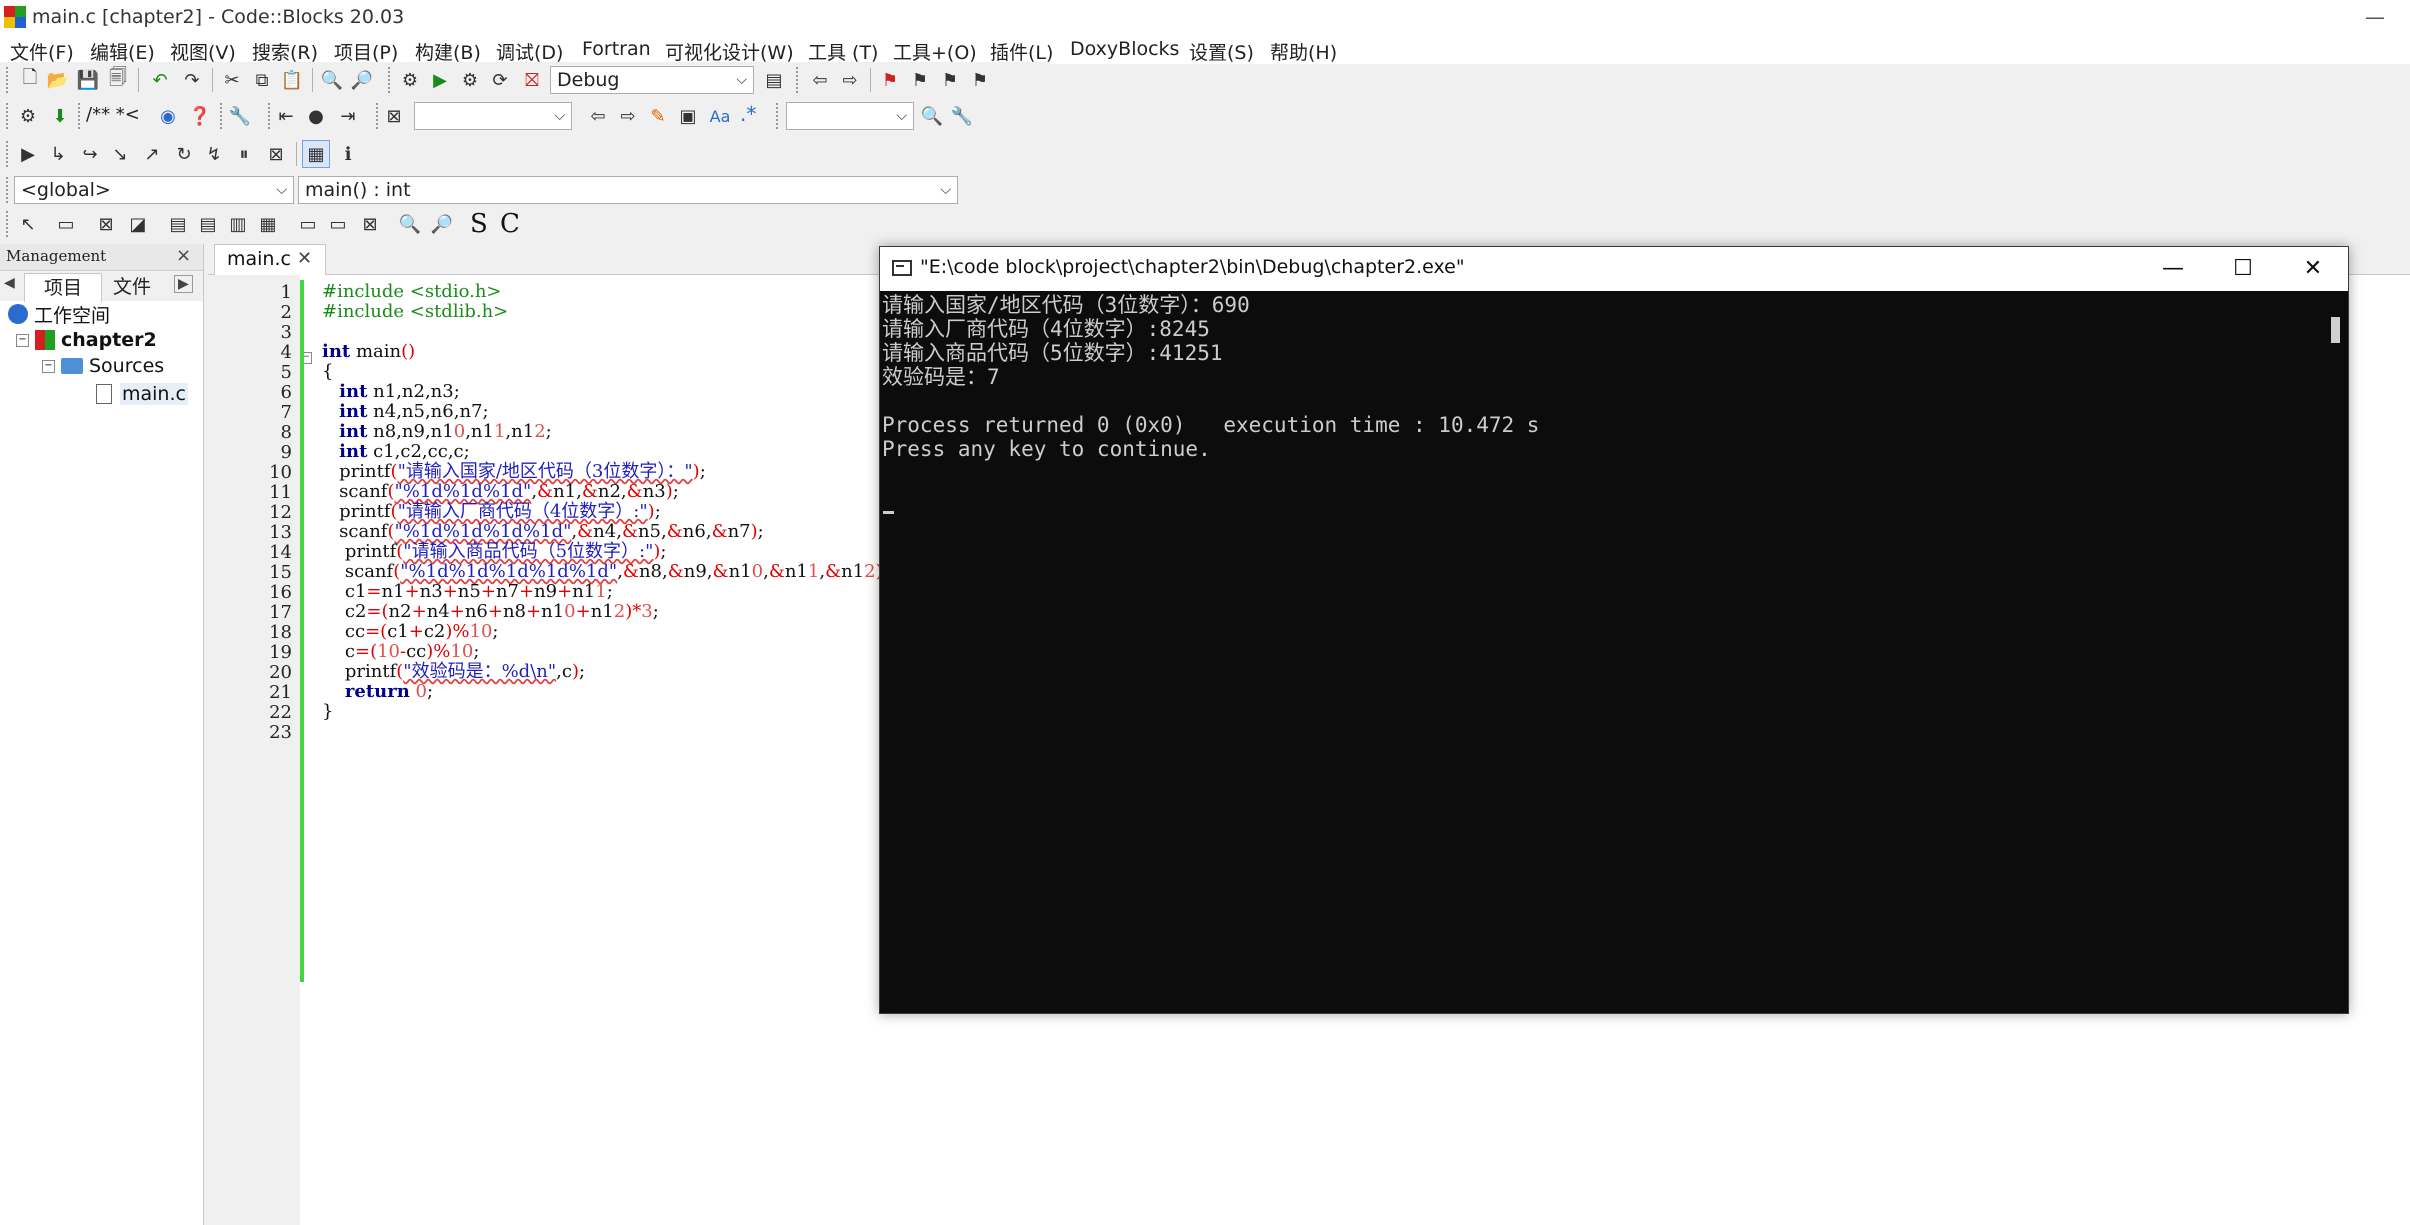 Image resolution: width=2410 pixels, height=1225 pixels. What do you see at coordinates (2375, 17) in the screenshot?
I see `minimize-button: —` at bounding box center [2375, 17].